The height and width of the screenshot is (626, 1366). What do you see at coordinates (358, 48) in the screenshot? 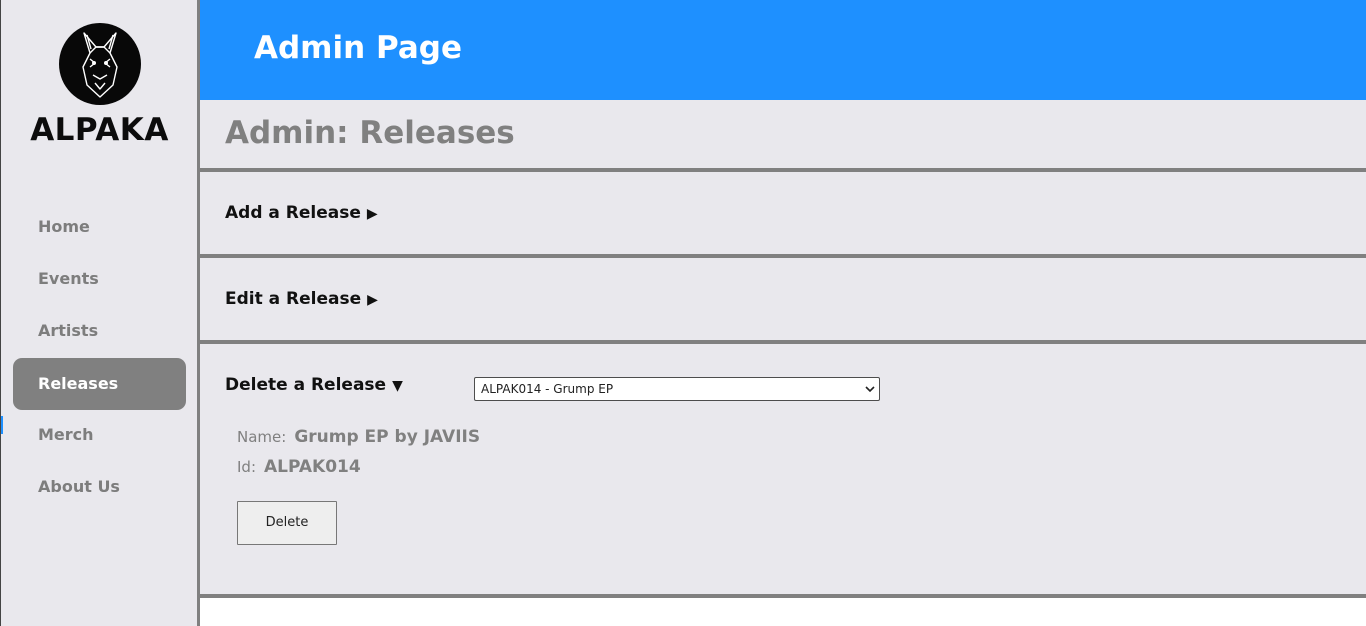
I see `header-title: Admin Page` at bounding box center [358, 48].